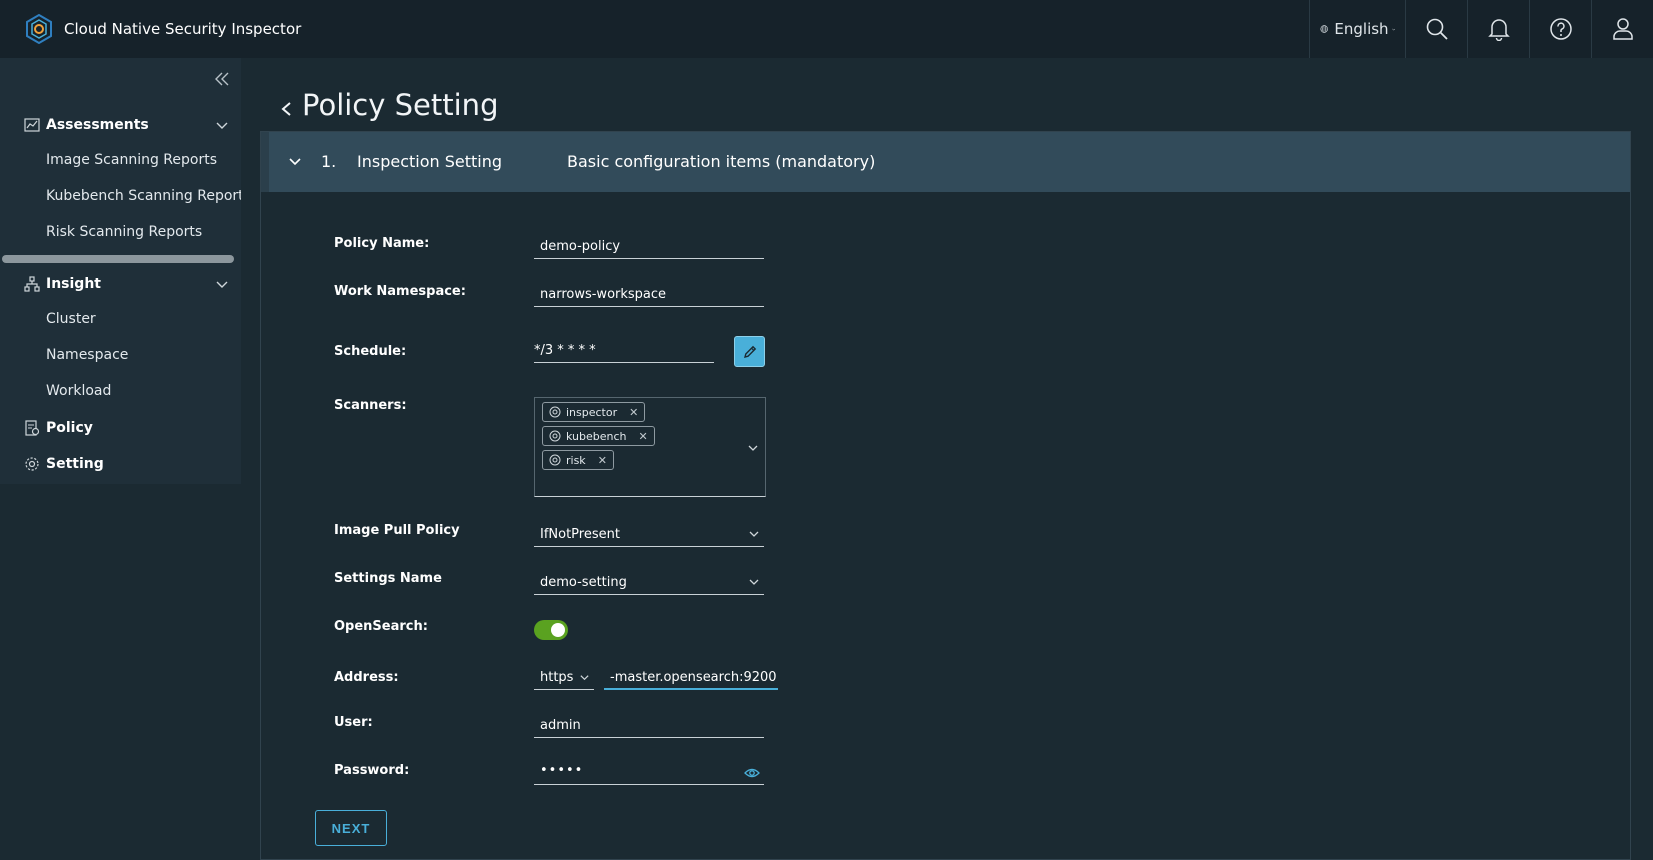 The height and width of the screenshot is (860, 1653). I want to click on notifications-button, so click(1498, 29).